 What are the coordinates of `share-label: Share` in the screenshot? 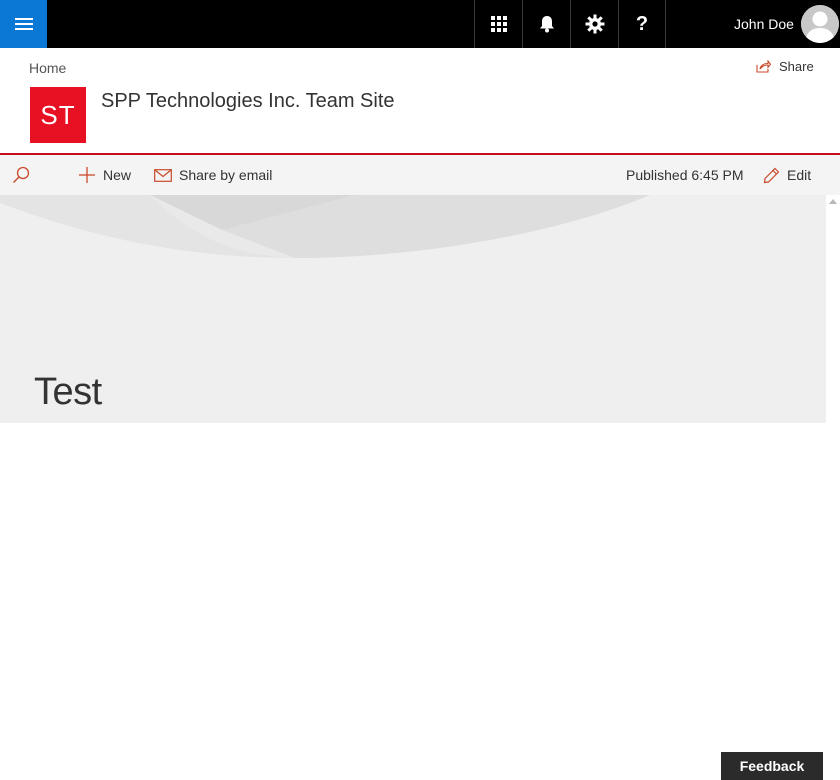 It's located at (796, 66).